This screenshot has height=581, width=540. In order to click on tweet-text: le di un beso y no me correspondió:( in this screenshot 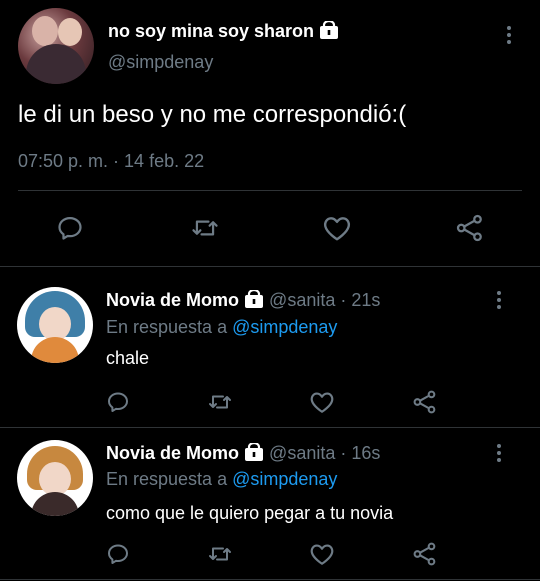, I will do `click(212, 114)`.